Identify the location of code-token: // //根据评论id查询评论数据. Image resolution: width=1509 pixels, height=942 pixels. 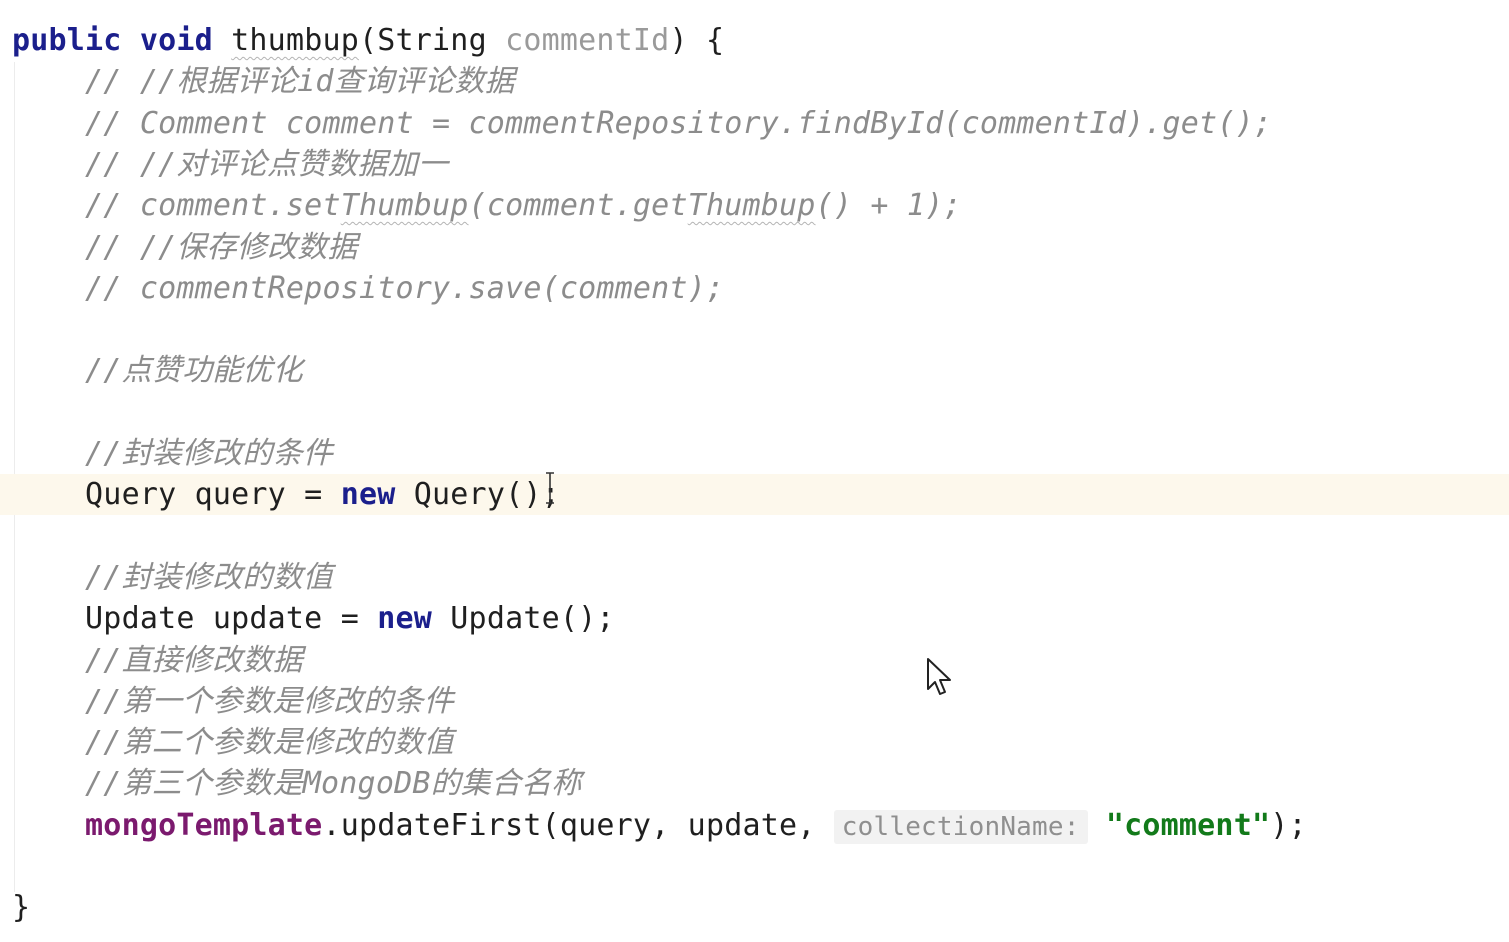
(263, 82).